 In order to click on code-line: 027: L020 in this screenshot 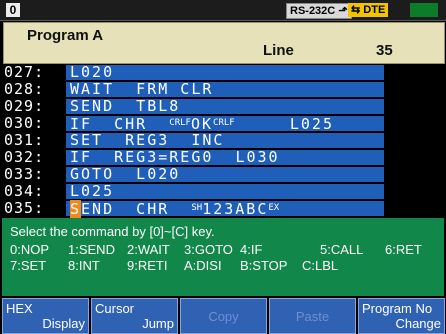, I will do `click(223, 72)`.